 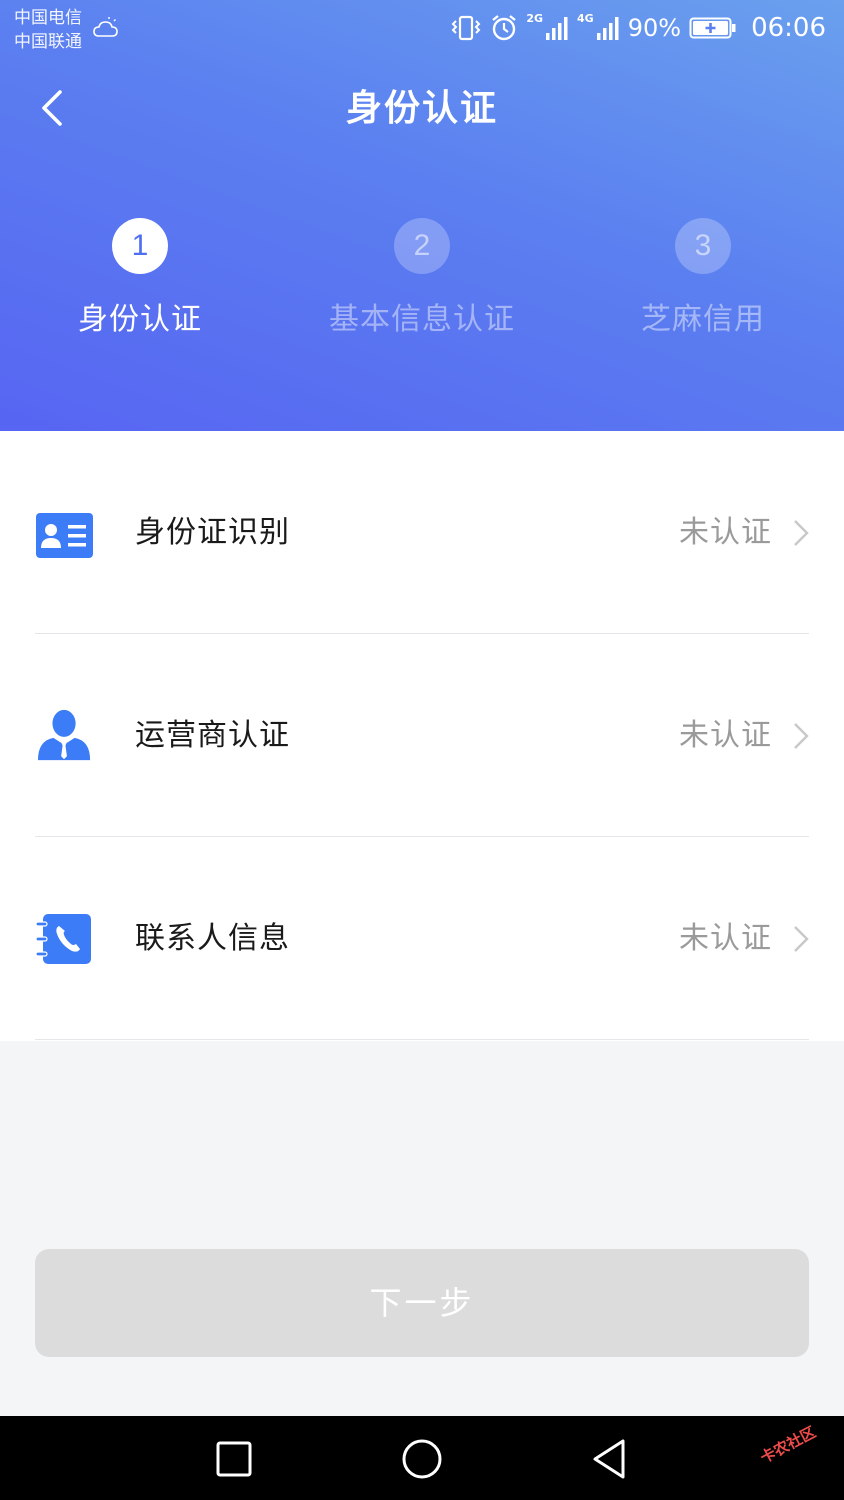 What do you see at coordinates (48, 30) in the screenshot?
I see `carriers: 中国电信 中国联通` at bounding box center [48, 30].